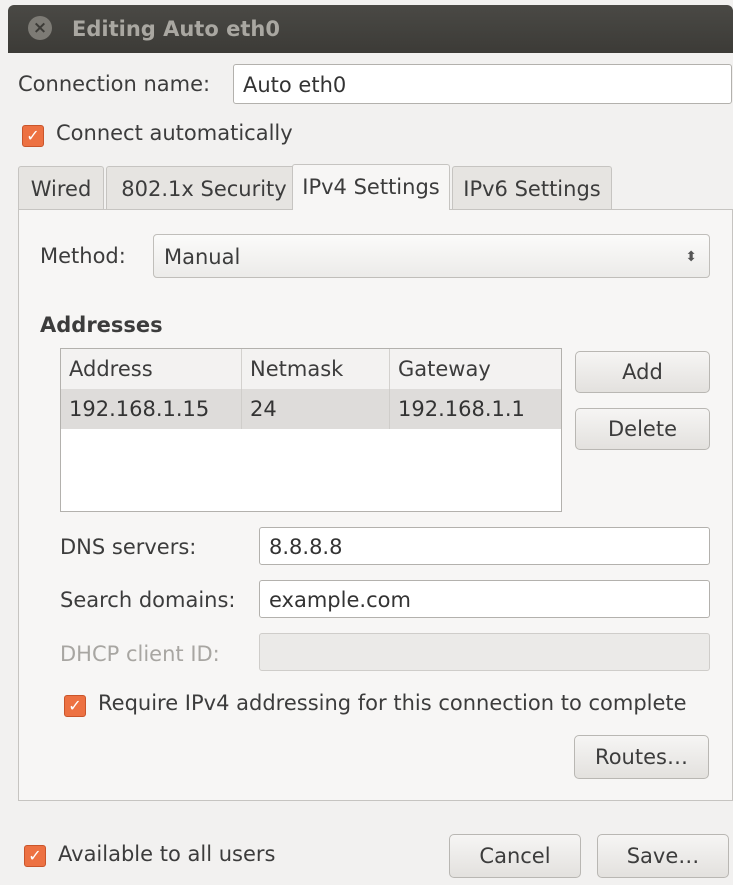  What do you see at coordinates (204, 188) in the screenshot?
I see `tab-8021x-security: 802.1x Security` at bounding box center [204, 188].